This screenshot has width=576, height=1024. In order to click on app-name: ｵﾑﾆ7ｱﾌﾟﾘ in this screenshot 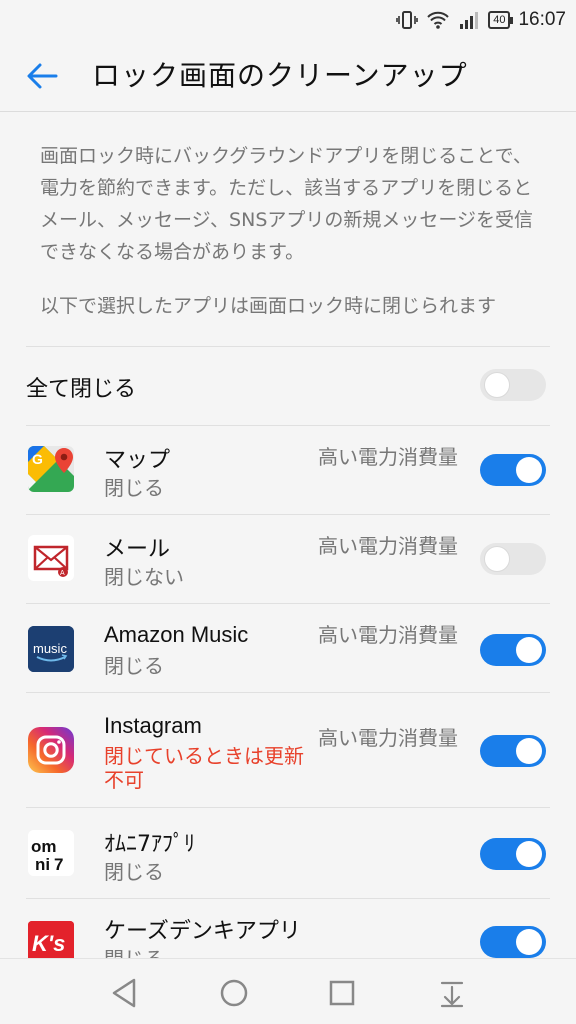, I will do `click(149, 844)`.